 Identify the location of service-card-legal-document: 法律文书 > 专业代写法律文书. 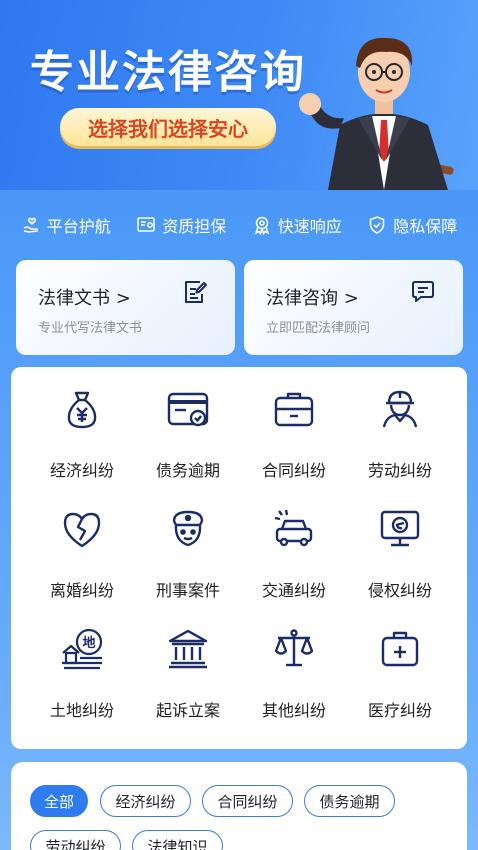
(125, 307).